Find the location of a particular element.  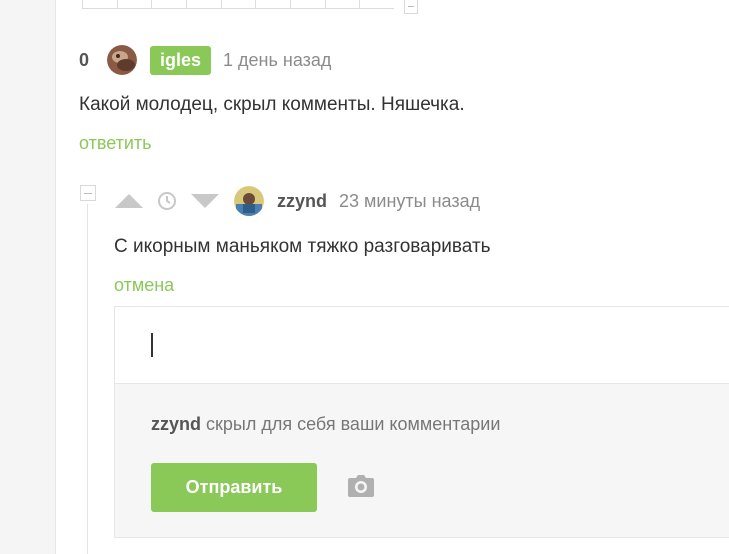

notice-username: zzynd is located at coordinates (176, 424).